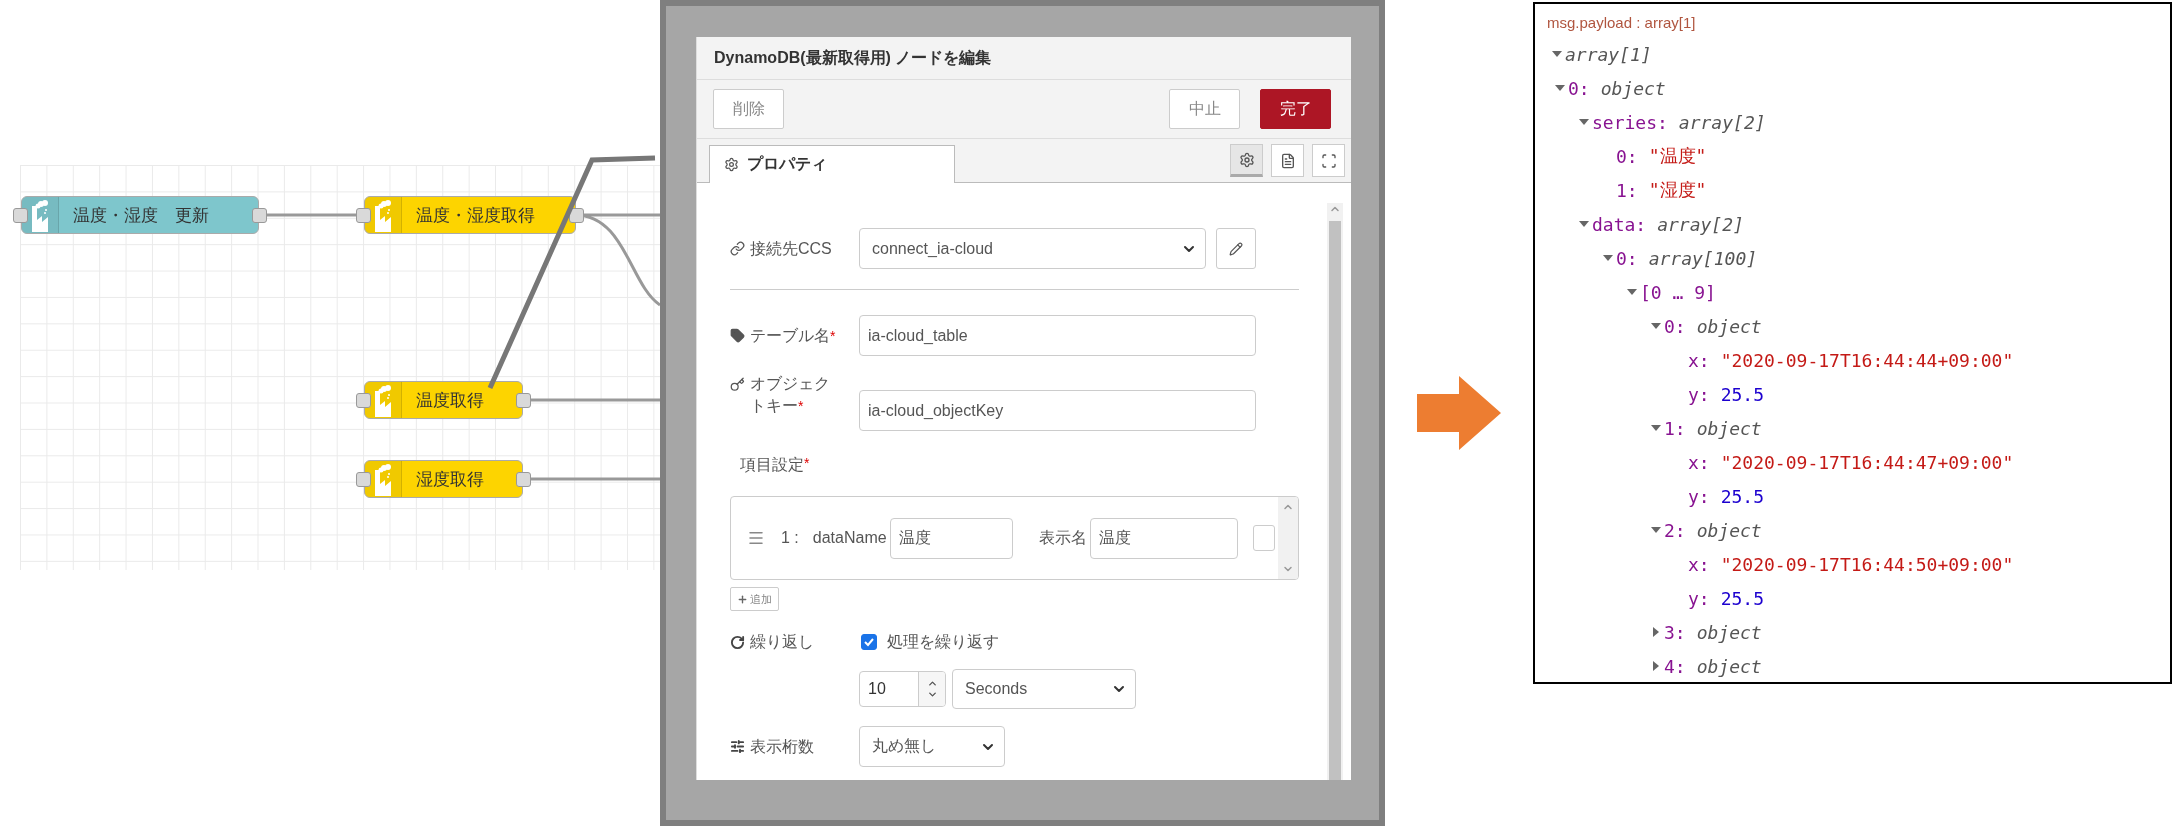  Describe the element at coordinates (449, 400) in the screenshot. I see `node-label: 温度取得` at that location.